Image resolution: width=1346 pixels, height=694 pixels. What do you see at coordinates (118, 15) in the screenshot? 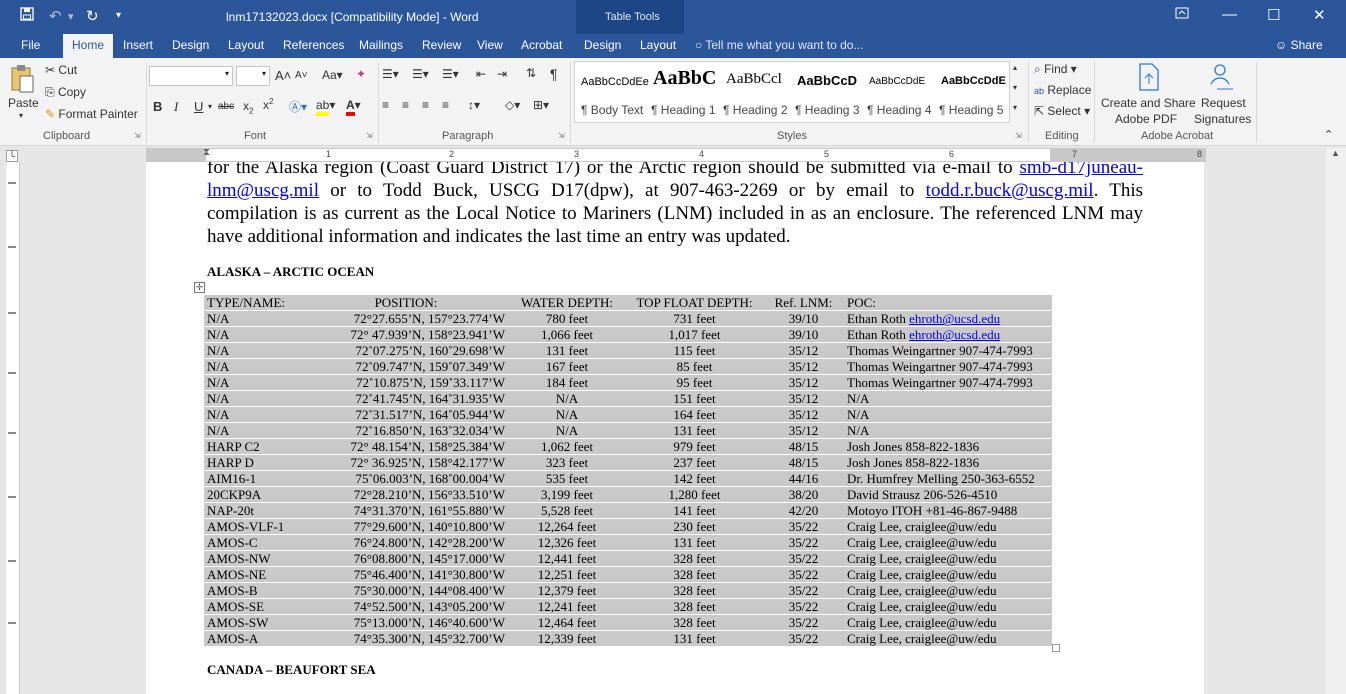
I see `customize-toolbar-icon: ▾` at bounding box center [118, 15].